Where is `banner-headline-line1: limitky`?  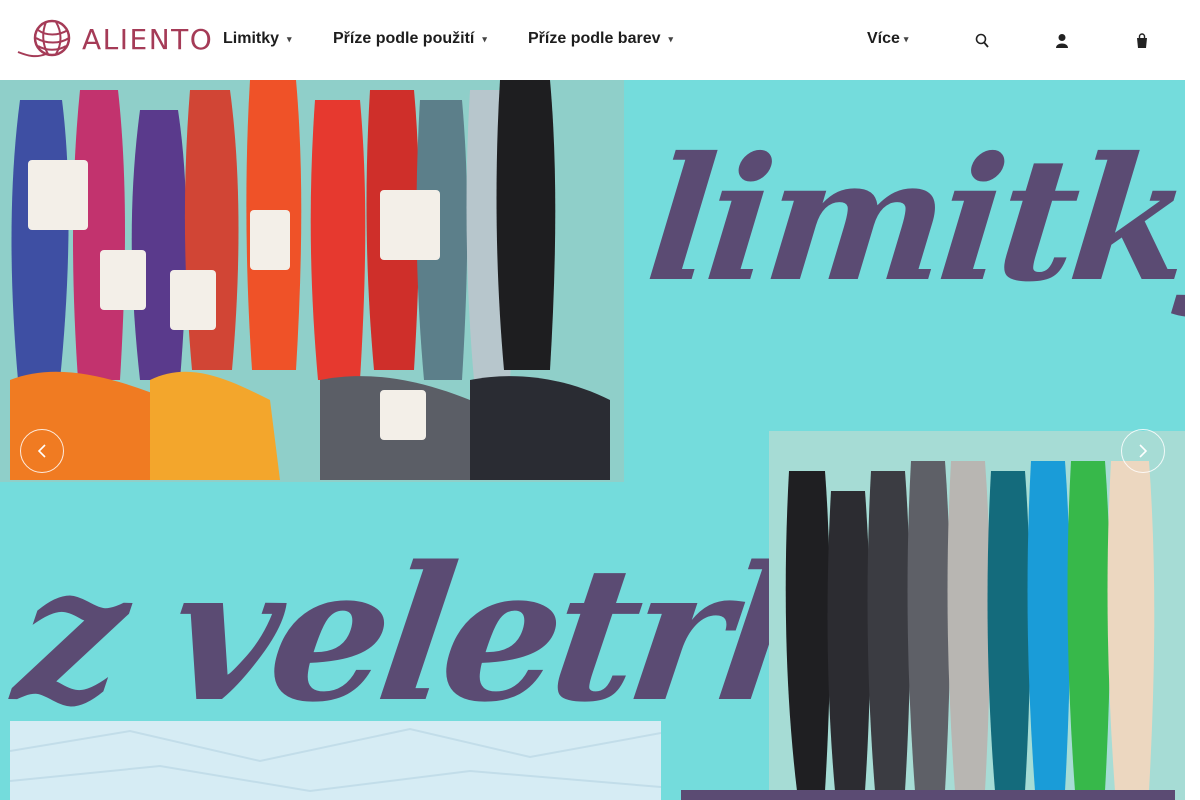
banner-headline-line1: limitky is located at coordinates (912, 220).